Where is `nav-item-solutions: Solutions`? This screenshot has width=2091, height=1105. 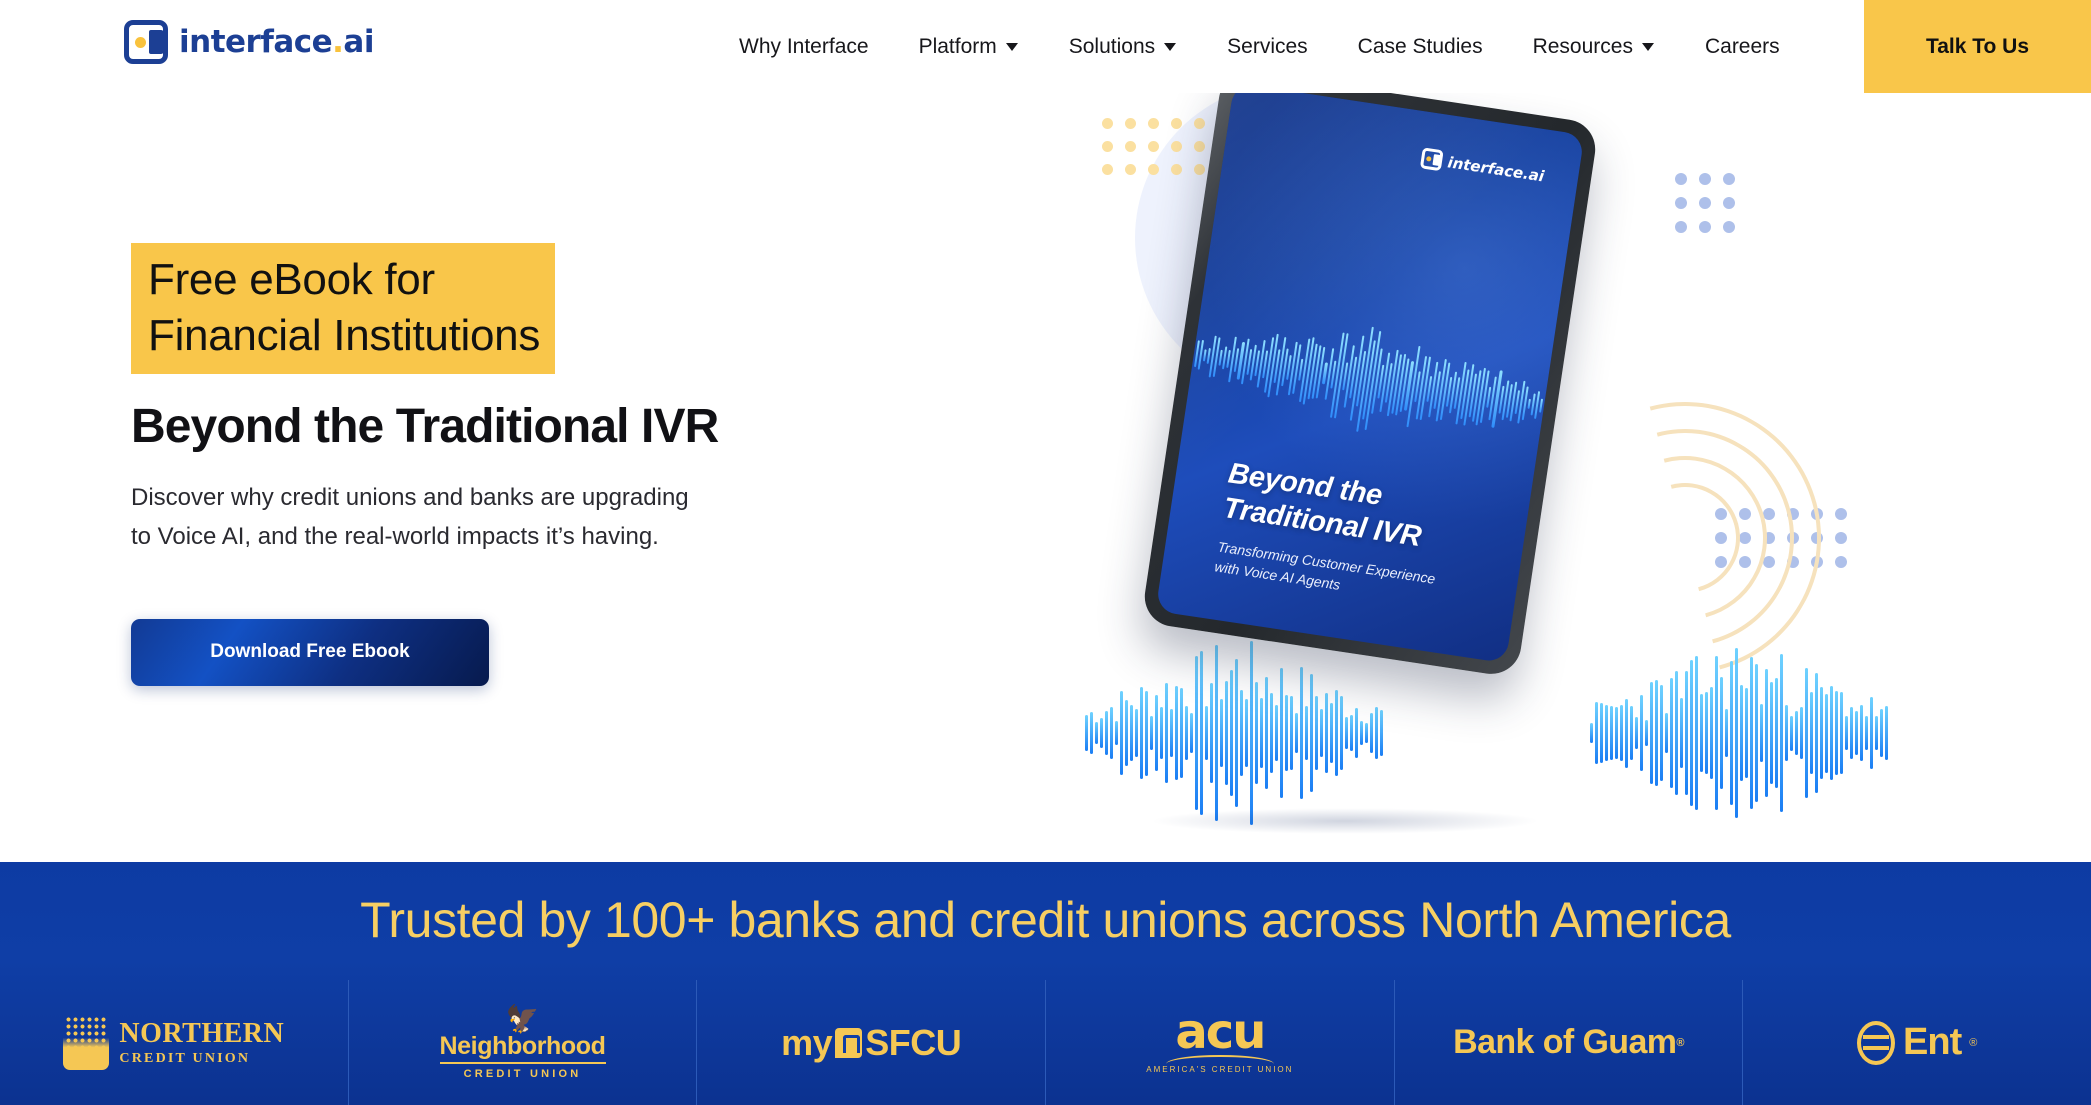
nav-item-solutions: Solutions is located at coordinates (1123, 47).